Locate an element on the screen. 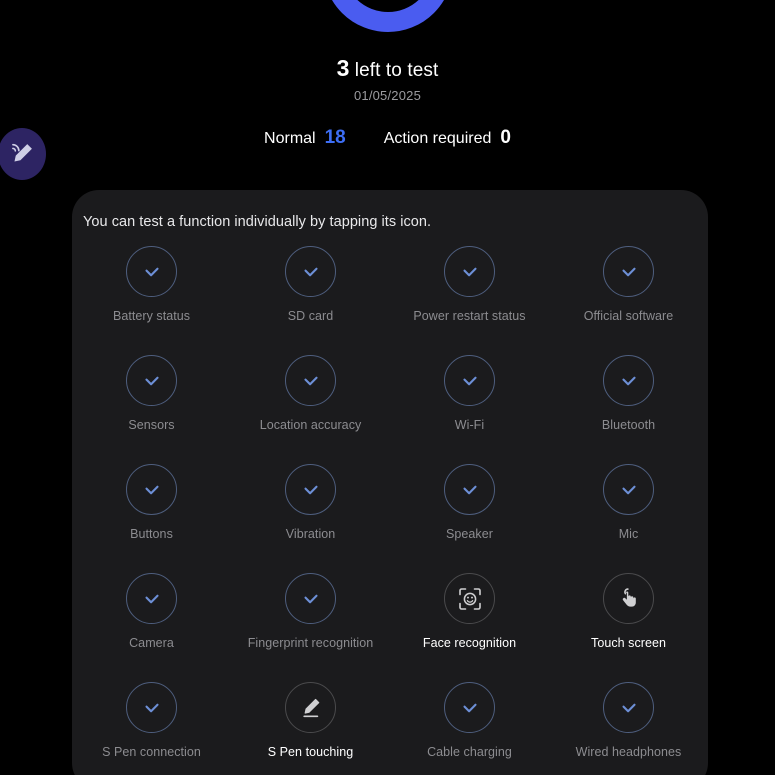 This screenshot has width=775, height=775. test-item: Vibration is located at coordinates (310, 506).